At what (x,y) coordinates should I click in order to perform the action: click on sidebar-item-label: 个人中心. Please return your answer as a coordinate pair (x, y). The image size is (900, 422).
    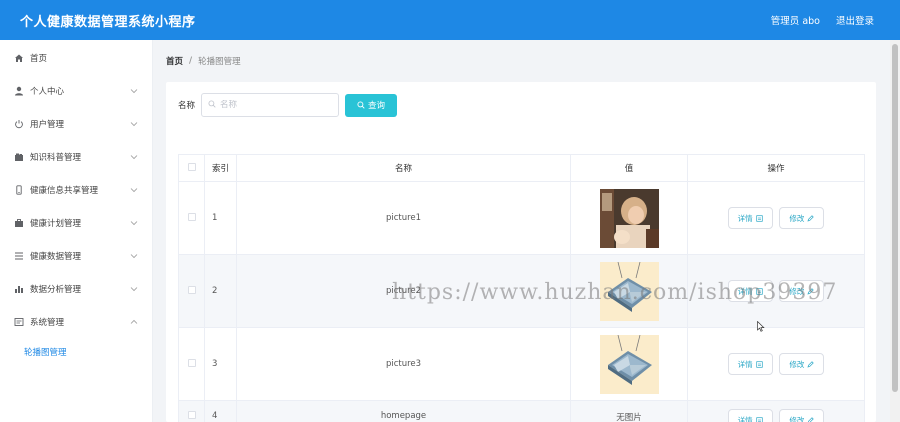
    Looking at the image, I should click on (47, 91).